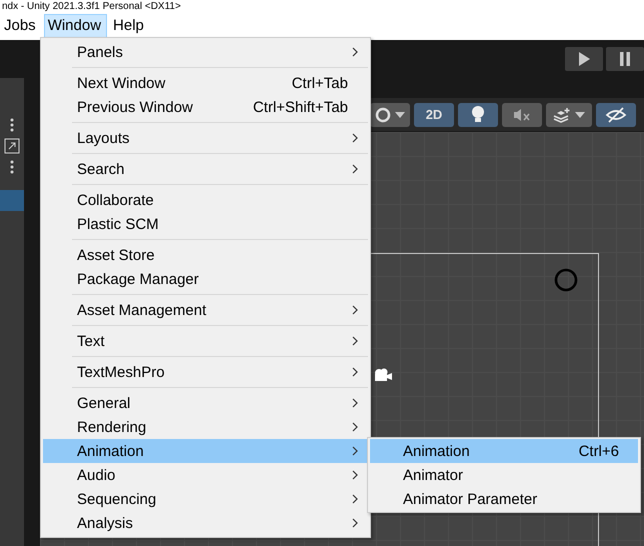  I want to click on selected-row, so click(12, 200).